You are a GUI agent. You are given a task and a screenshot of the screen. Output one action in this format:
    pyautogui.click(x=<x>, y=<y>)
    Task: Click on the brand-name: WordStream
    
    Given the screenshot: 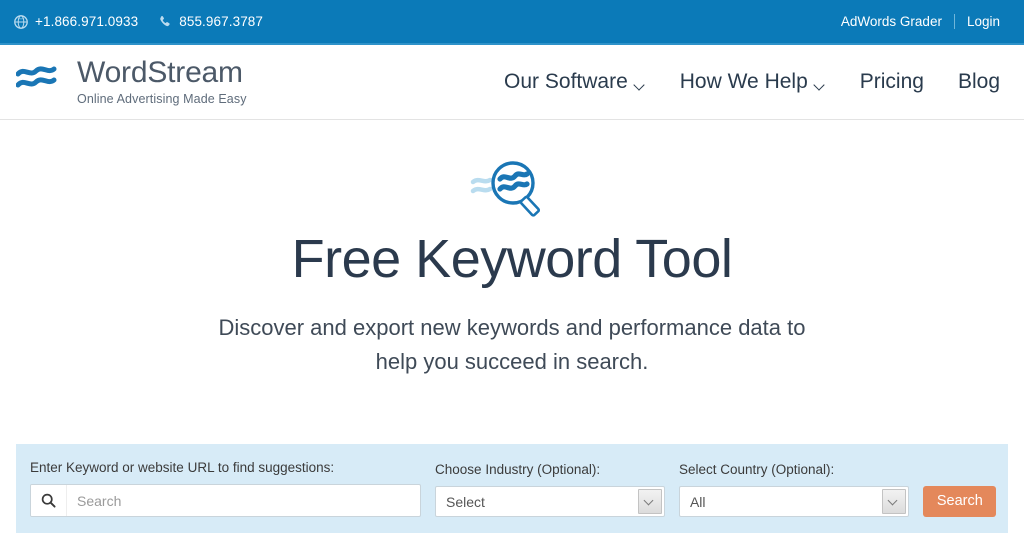 What is the action you would take?
    pyautogui.click(x=160, y=73)
    